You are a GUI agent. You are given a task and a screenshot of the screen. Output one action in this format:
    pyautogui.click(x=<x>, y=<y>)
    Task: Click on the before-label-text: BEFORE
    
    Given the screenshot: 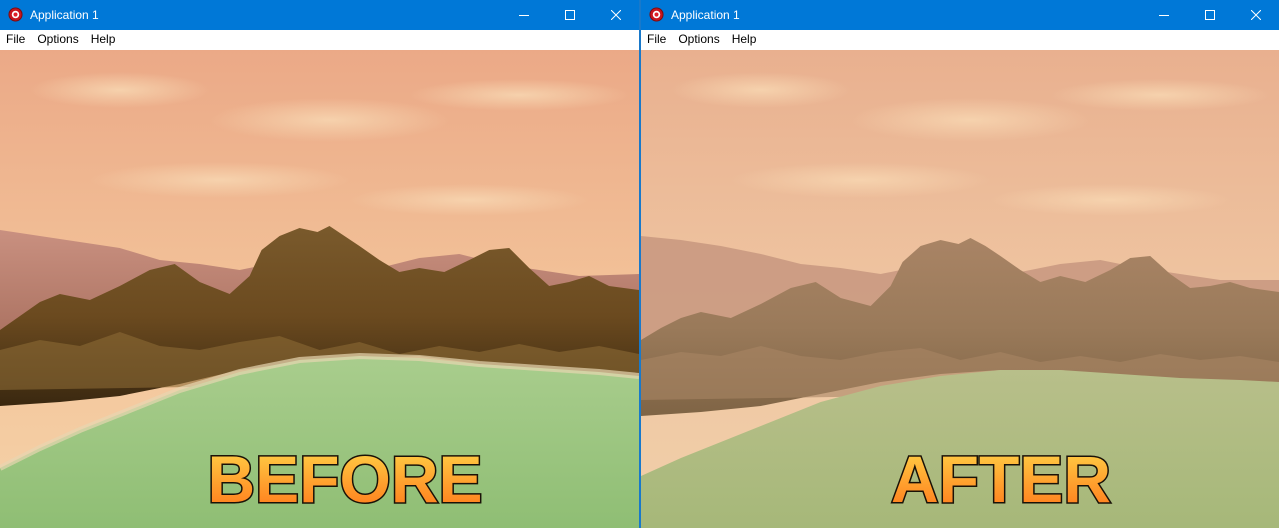 What is the action you would take?
    pyautogui.click(x=344, y=479)
    